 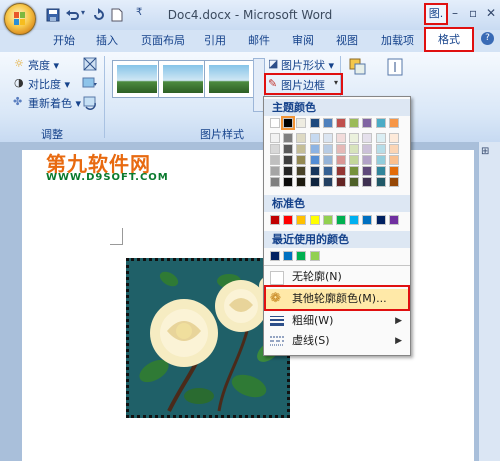 What do you see at coordinates (337, 277) in the screenshot?
I see `no-outline-item: 无轮廓(N)` at bounding box center [337, 277].